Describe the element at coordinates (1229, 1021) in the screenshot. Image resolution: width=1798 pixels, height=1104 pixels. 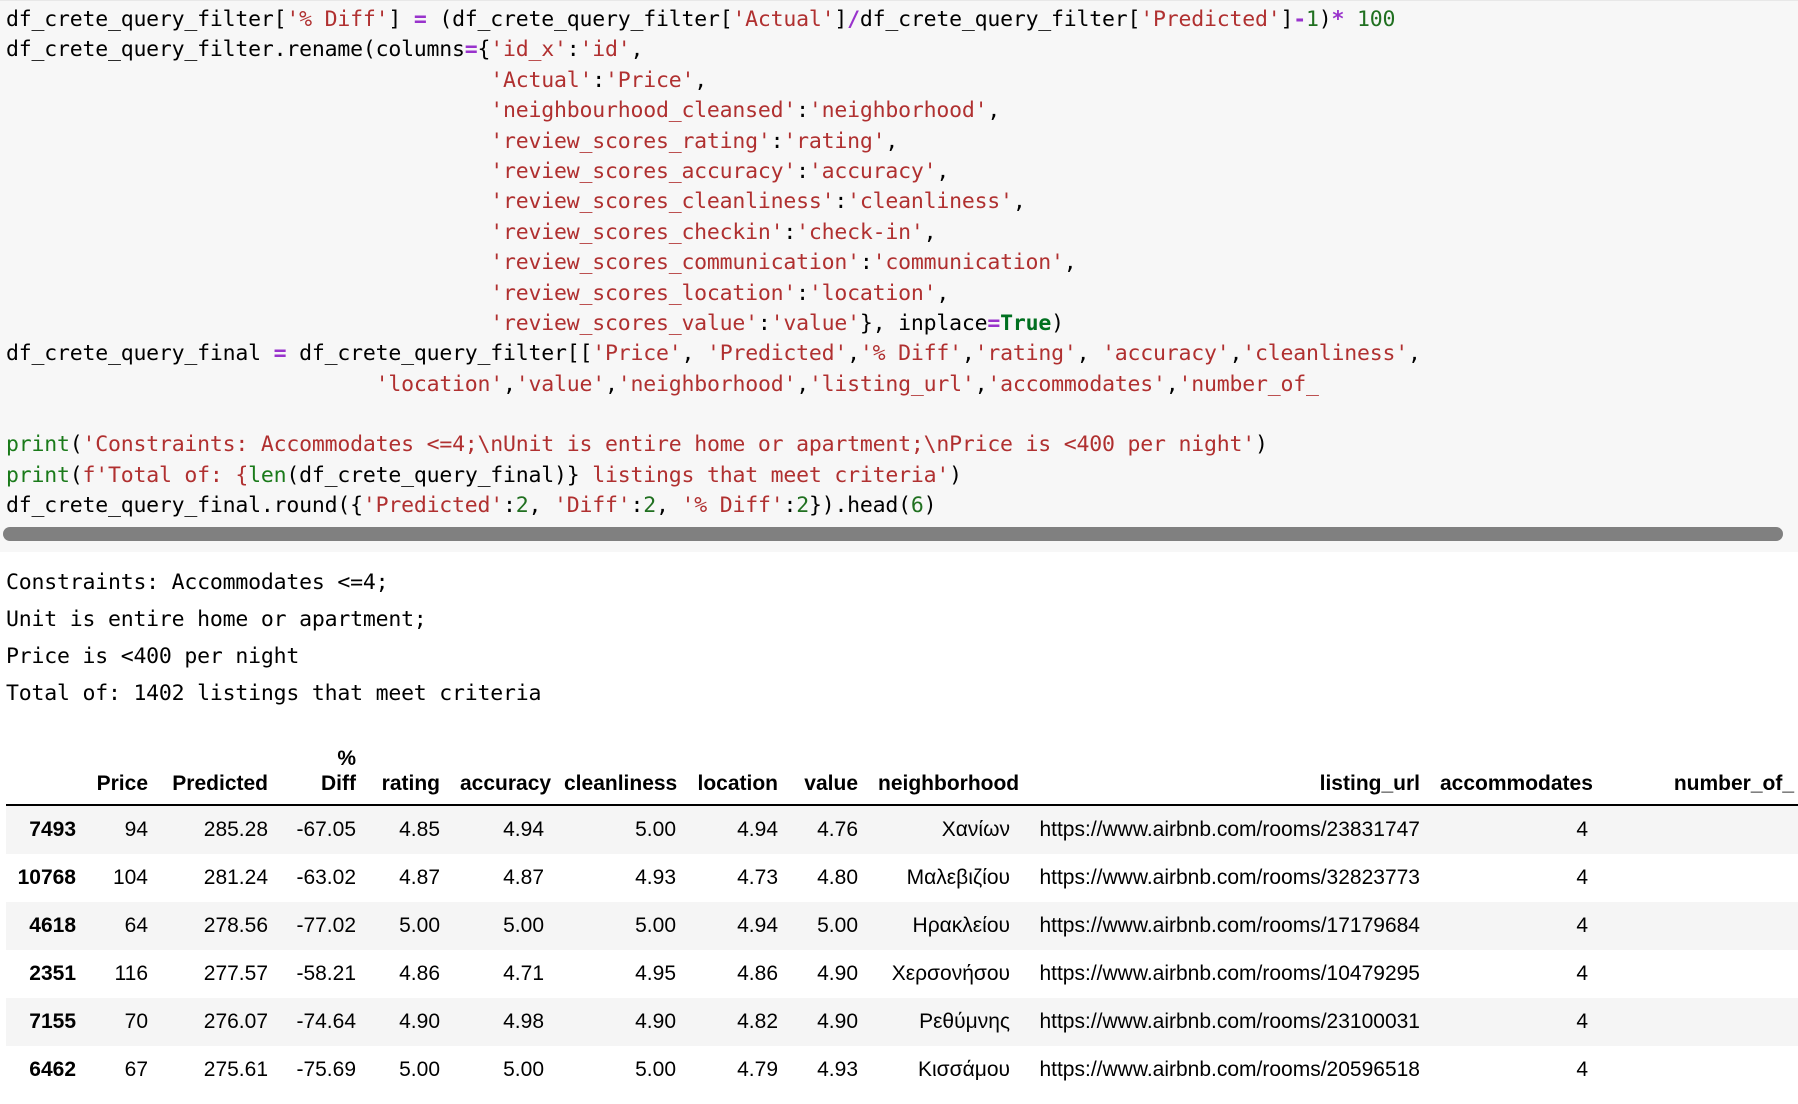
I see `table-cell: https://www.airbnb.com/rooms/23100031` at that location.